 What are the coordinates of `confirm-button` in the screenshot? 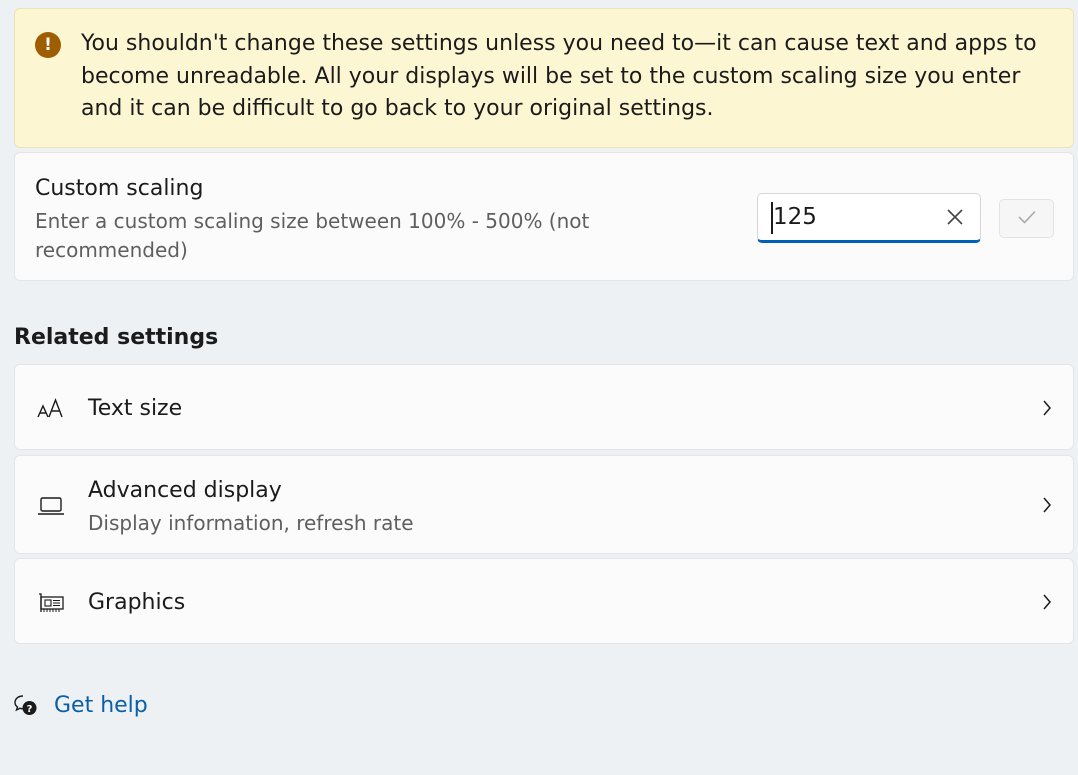 It's located at (1026, 218).